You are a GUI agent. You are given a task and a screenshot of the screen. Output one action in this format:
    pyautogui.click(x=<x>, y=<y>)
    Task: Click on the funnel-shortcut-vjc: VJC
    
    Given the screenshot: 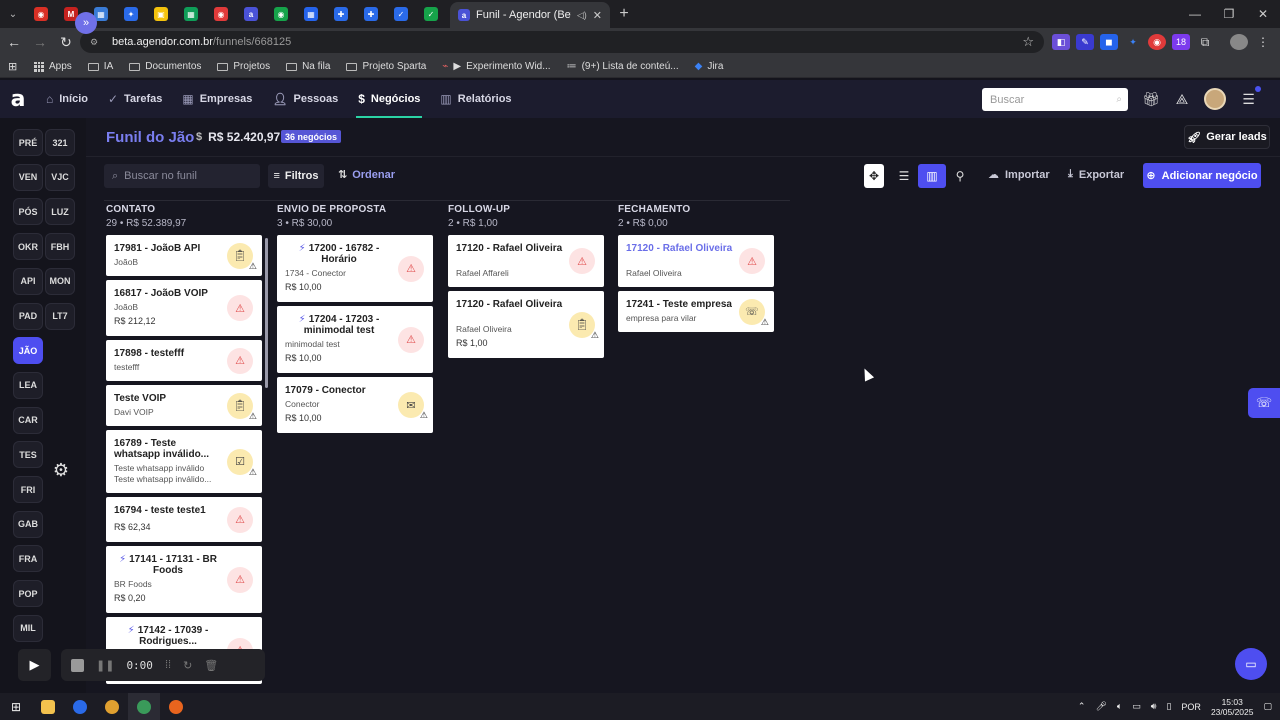 What is the action you would take?
    pyautogui.click(x=60, y=177)
    